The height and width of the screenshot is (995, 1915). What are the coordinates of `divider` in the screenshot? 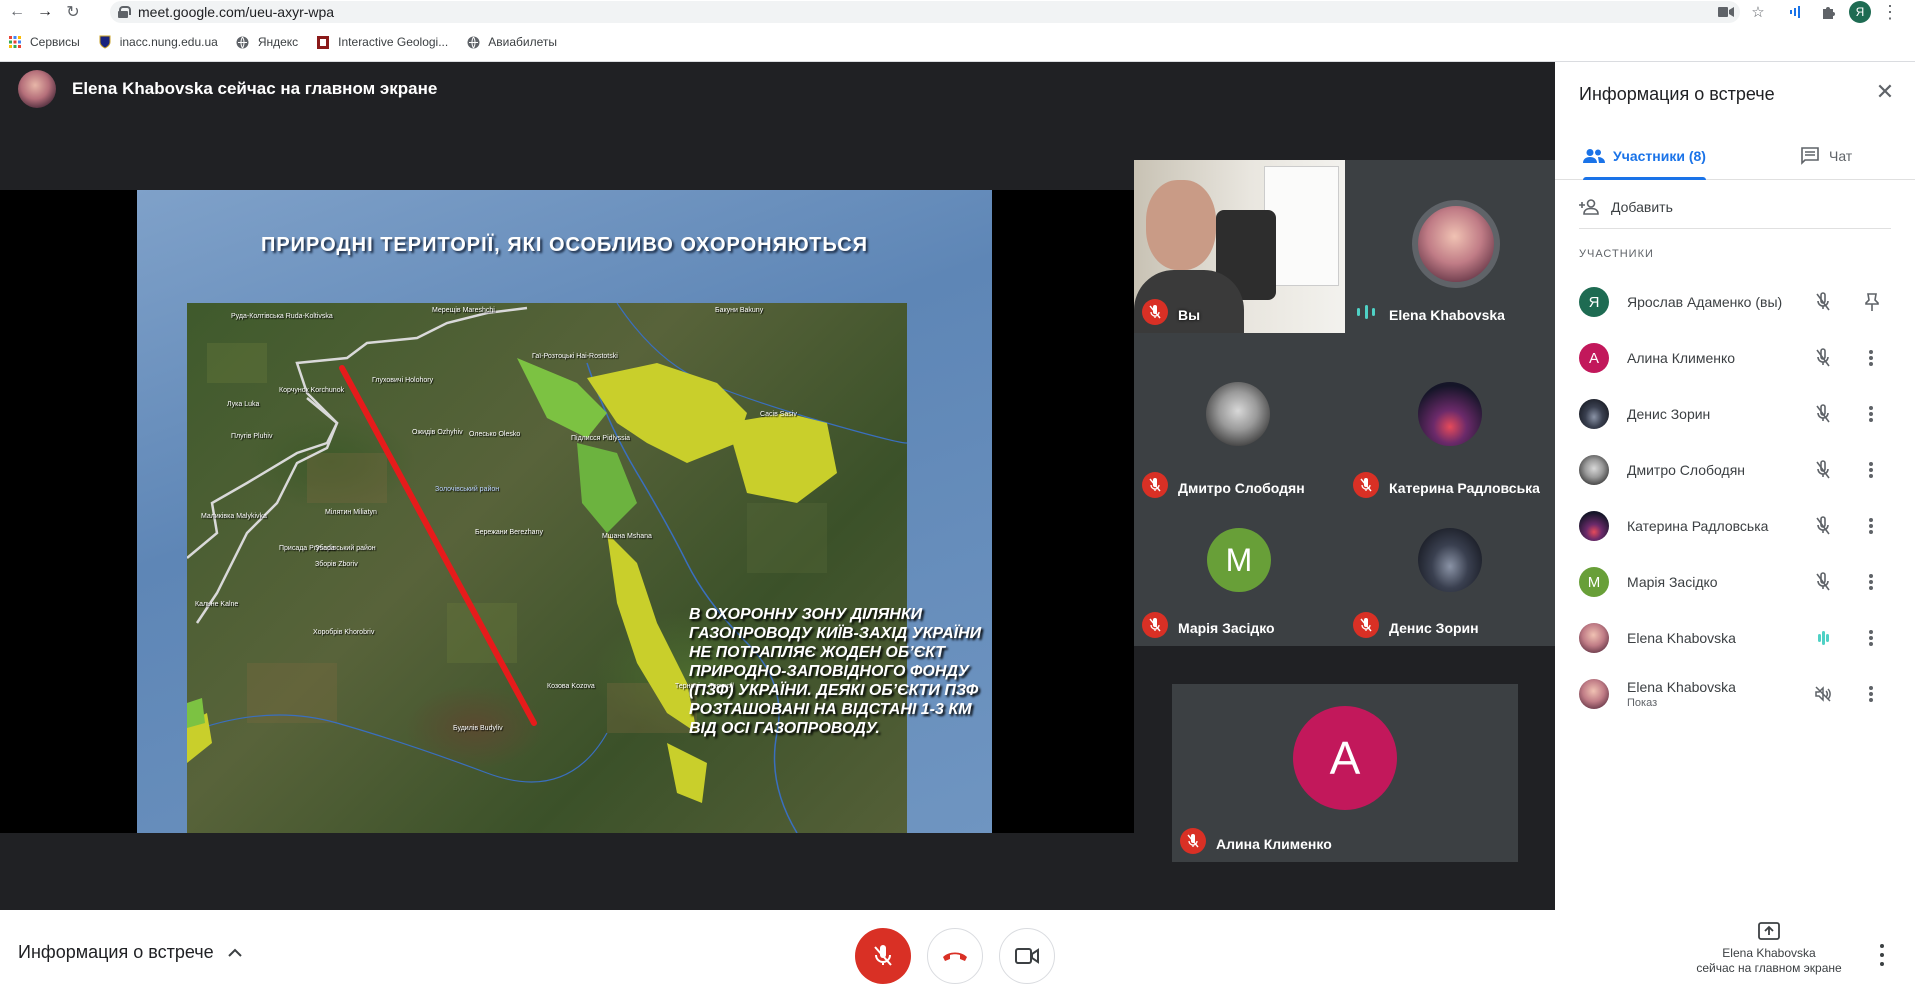 It's located at (1735, 228).